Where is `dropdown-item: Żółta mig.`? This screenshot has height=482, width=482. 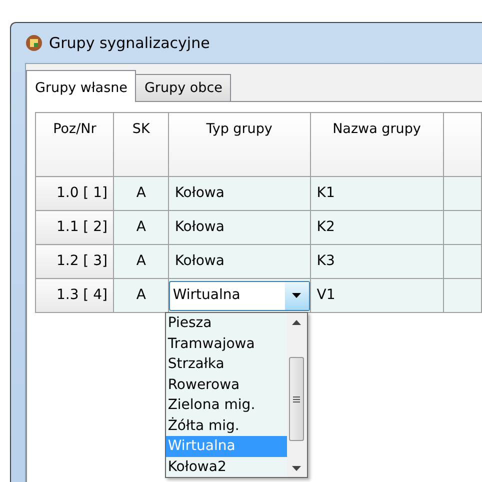
dropdown-item: Żółta mig. is located at coordinates (226, 426).